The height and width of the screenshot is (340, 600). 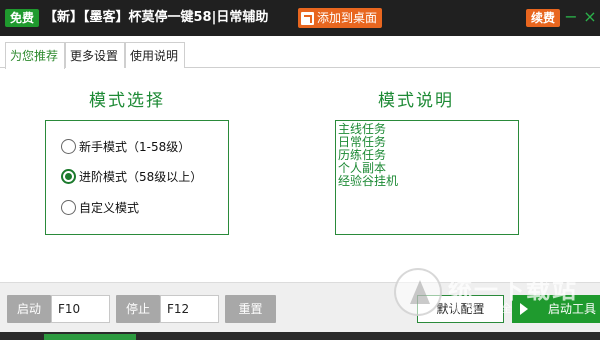 What do you see at coordinates (135, 146) in the screenshot?
I see `mode-option-label: 新手模式（1-58级）` at bounding box center [135, 146].